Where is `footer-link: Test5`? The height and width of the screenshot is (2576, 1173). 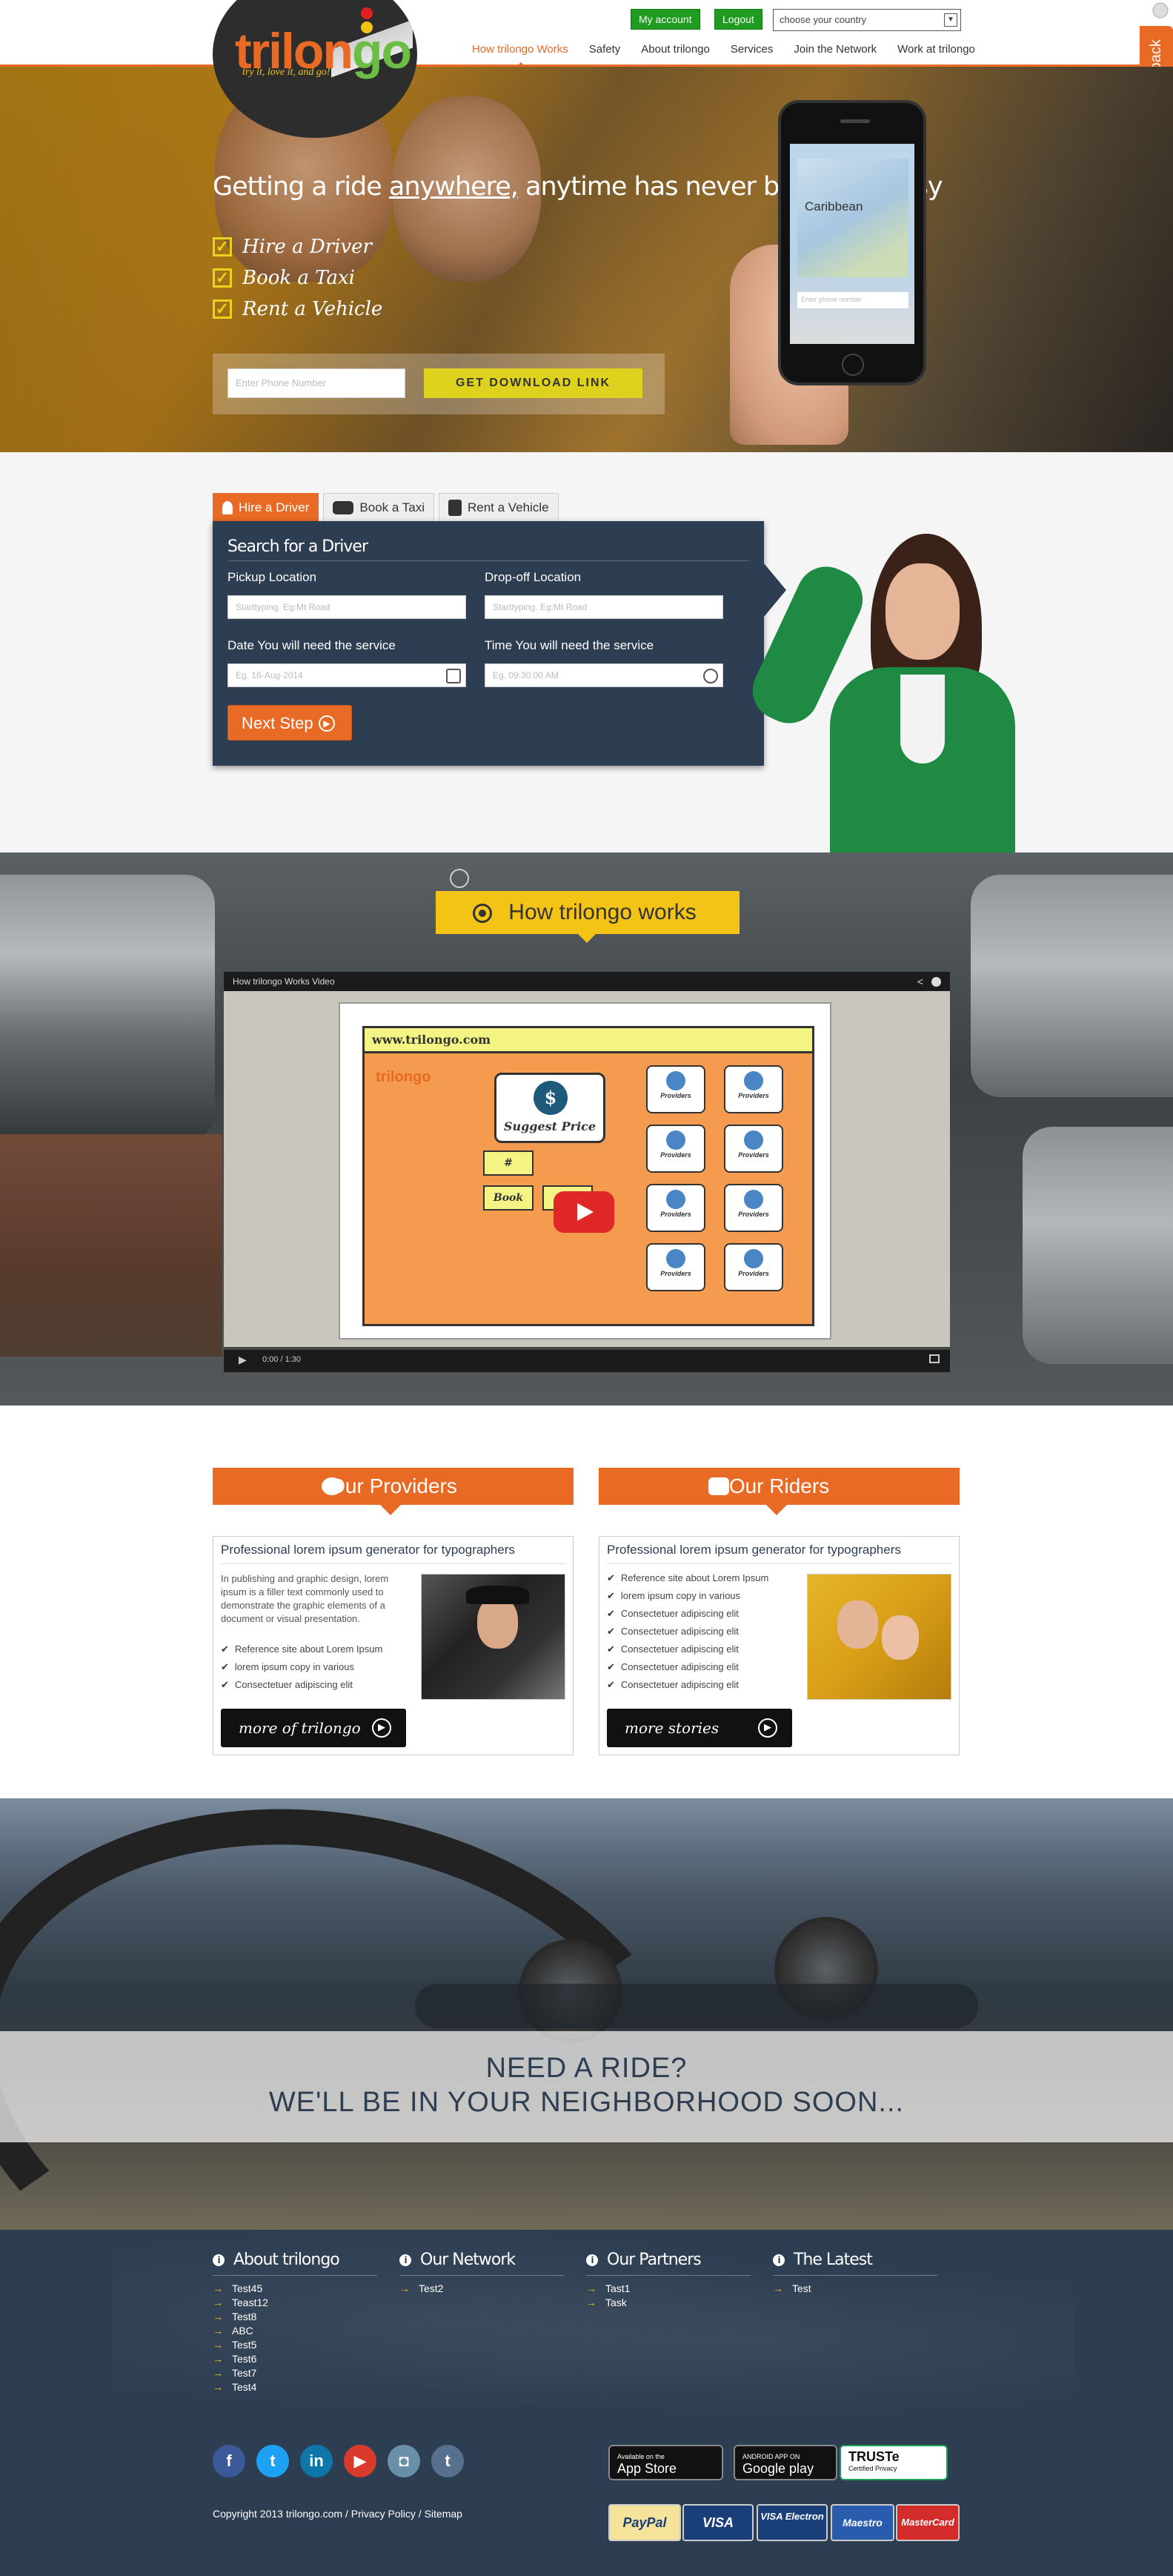
footer-link: Test5 is located at coordinates (295, 2345).